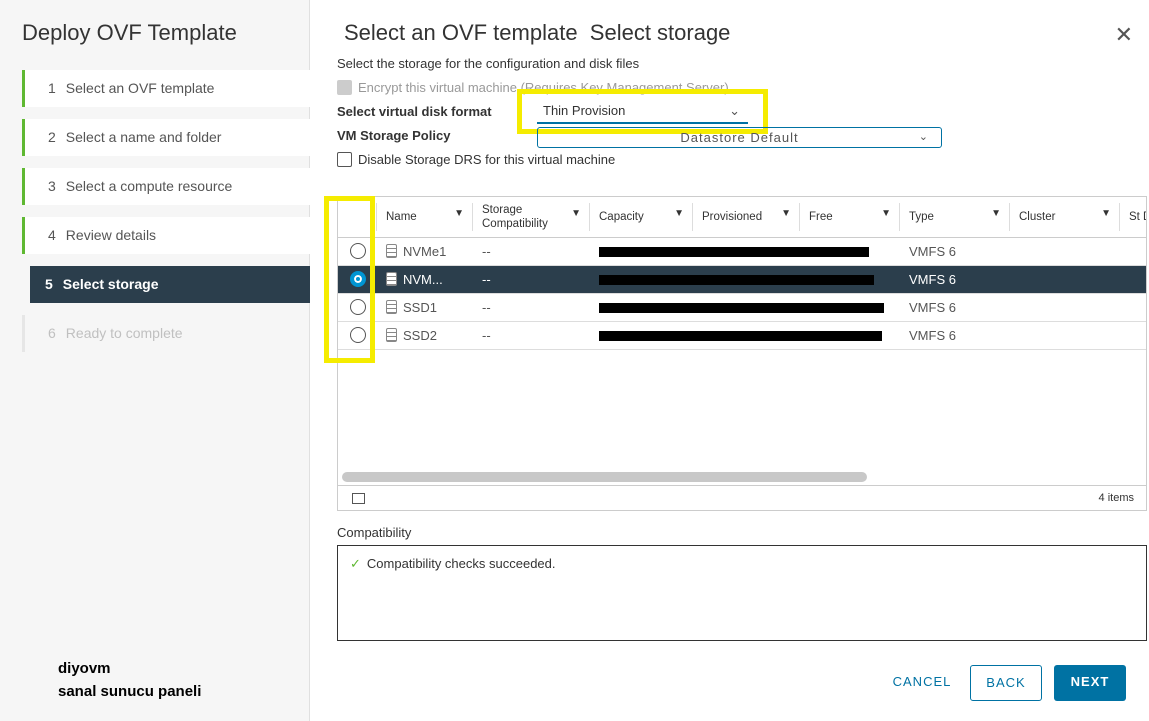  Describe the element at coordinates (732, 216) in the screenshot. I see `col-label: Provisioned` at that location.